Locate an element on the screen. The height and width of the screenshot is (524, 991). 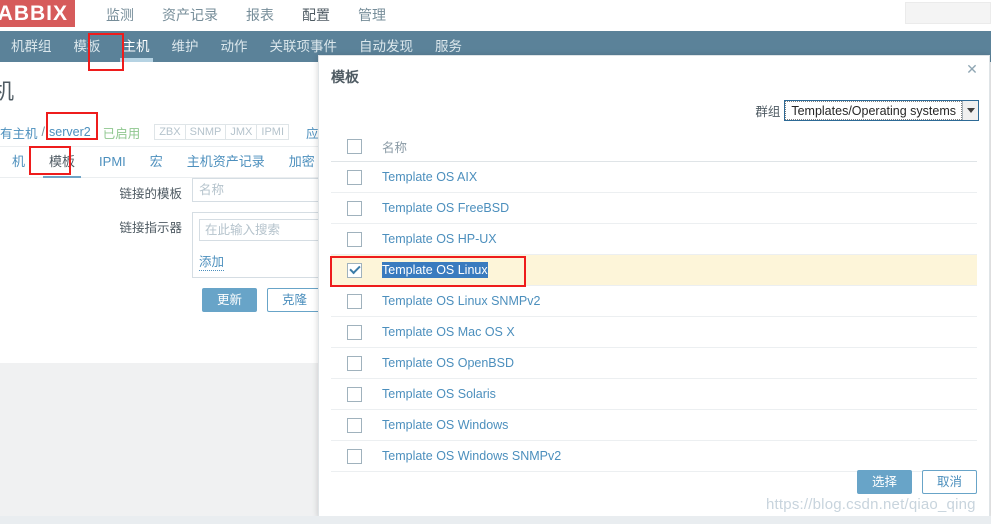
table-row: Template OS OpenBSD is located at coordinates (654, 363).